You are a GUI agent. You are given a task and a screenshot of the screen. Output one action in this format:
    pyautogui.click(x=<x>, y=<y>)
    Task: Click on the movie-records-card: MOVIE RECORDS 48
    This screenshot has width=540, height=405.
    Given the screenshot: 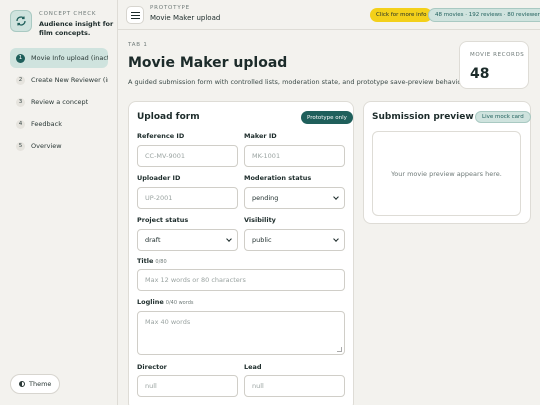 What is the action you would take?
    pyautogui.click(x=494, y=65)
    